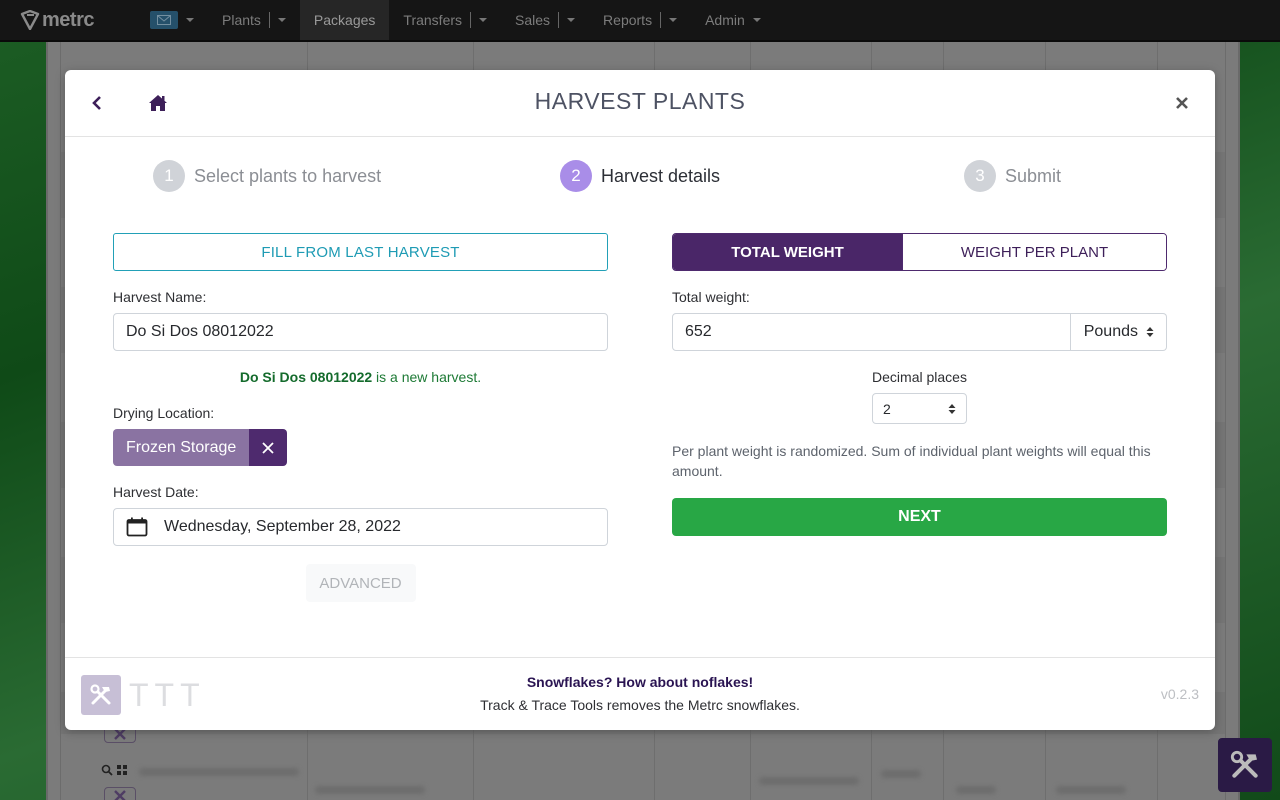 Image resolution: width=1280 pixels, height=800 pixels. Describe the element at coordinates (887, 408) in the screenshot. I see `decimal-places-value: 2` at that location.